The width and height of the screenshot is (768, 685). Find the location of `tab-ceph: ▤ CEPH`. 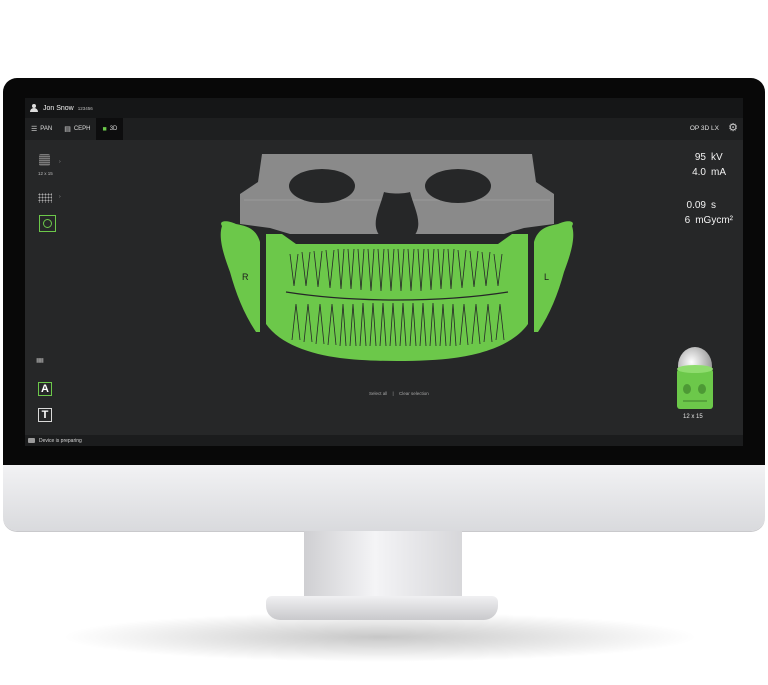

tab-ceph: ▤ CEPH is located at coordinates (77, 129).